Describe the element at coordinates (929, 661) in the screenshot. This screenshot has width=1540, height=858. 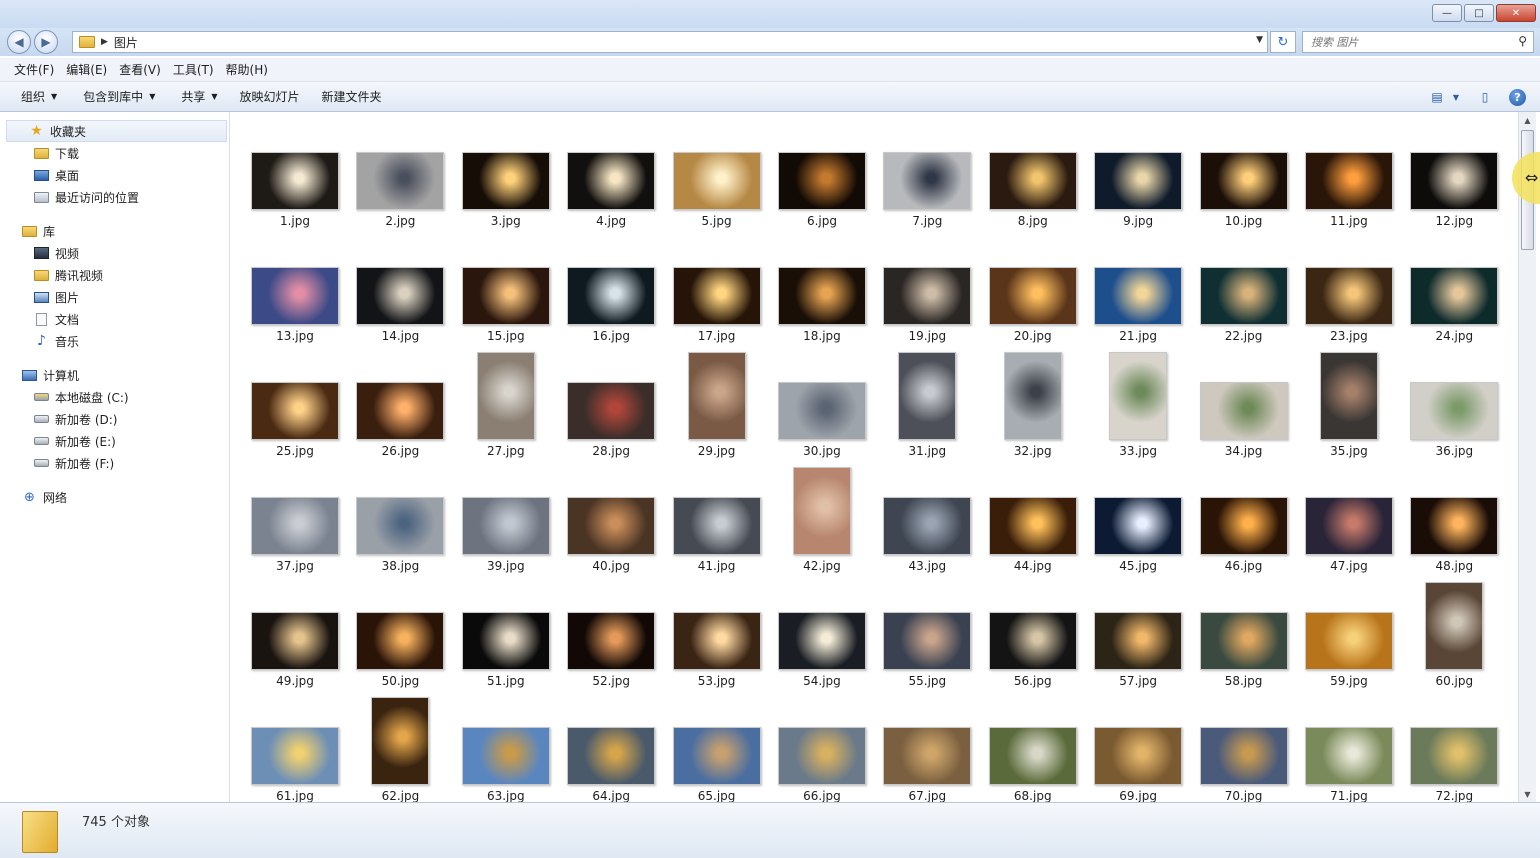
I see `file-item: 55.jpg` at that location.